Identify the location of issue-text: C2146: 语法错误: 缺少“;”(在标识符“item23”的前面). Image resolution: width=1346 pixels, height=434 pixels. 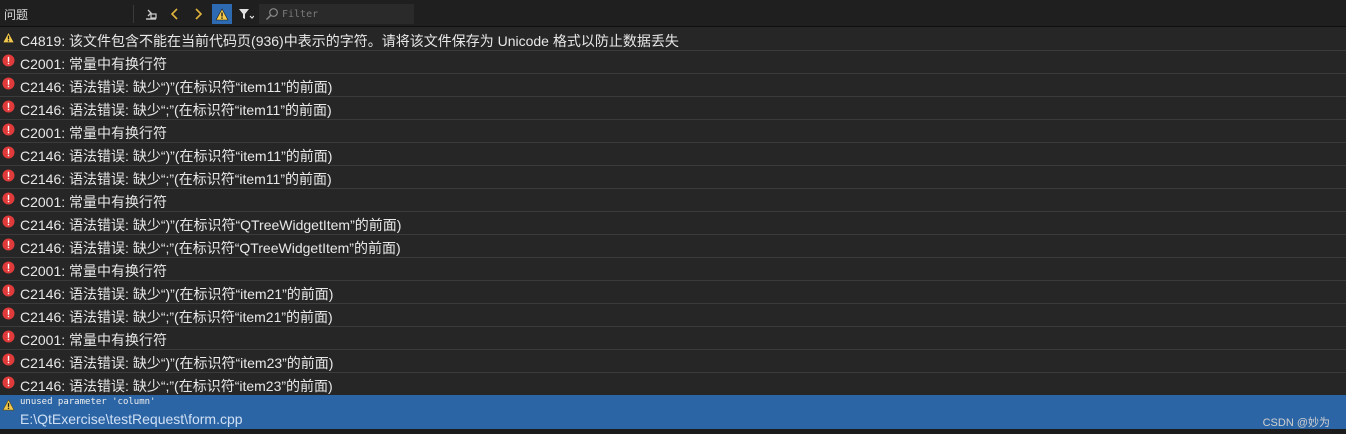
(176, 386).